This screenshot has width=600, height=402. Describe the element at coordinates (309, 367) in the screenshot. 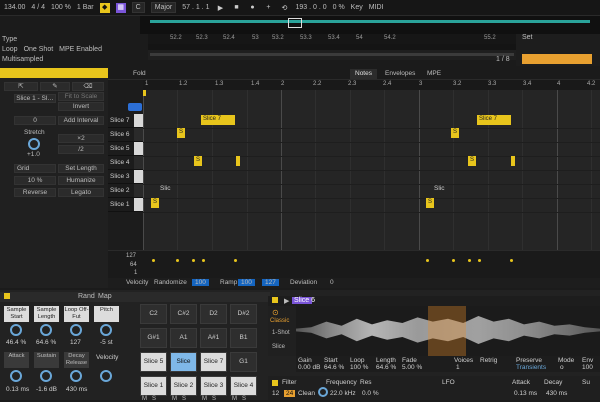

I see `gain-value: 0.00 dB` at that location.